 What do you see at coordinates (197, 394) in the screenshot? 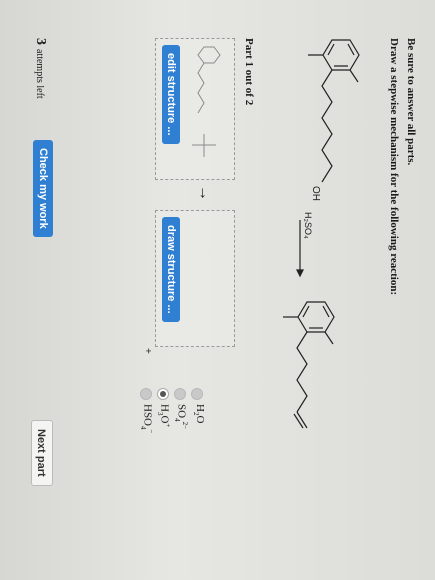
I see `radio-h2o` at bounding box center [197, 394].